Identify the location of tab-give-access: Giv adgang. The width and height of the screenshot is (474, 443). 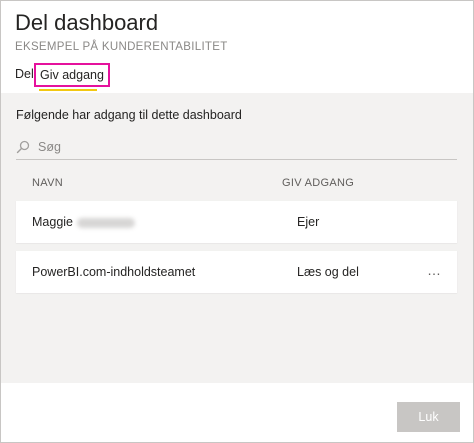
(72, 75).